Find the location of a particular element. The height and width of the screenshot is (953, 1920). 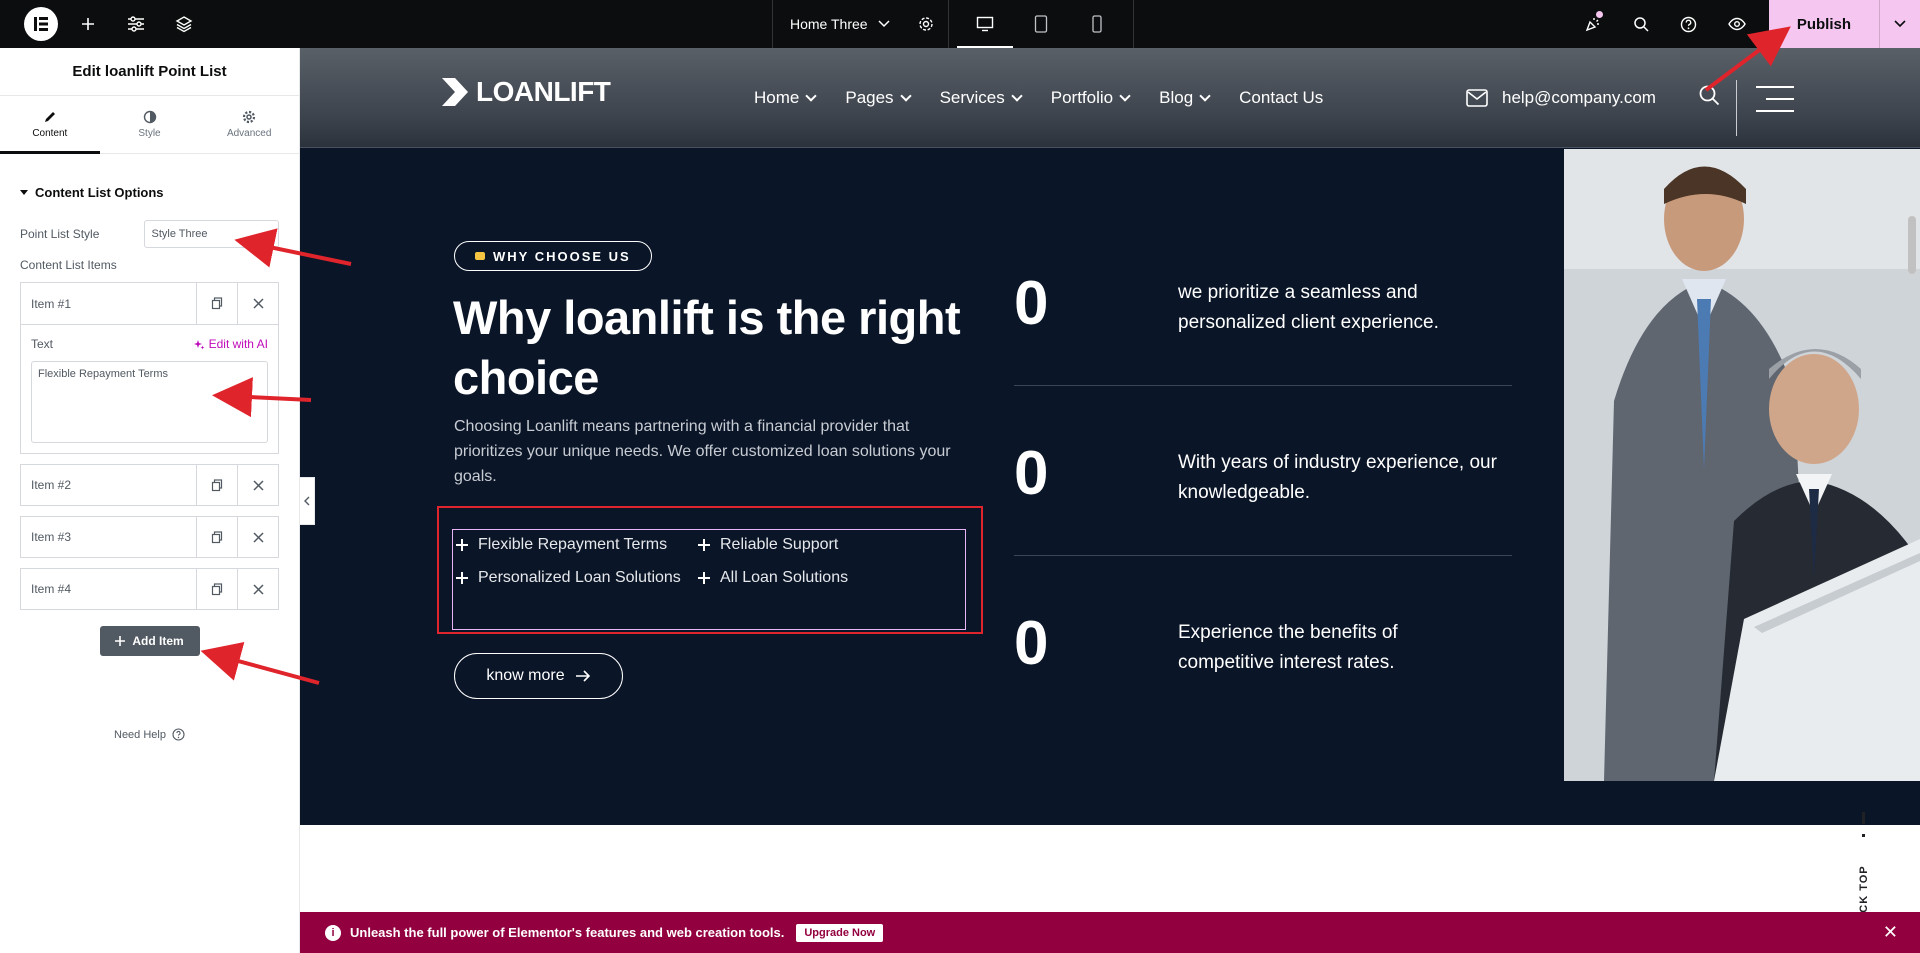

help-icon is located at coordinates (1689, 24).